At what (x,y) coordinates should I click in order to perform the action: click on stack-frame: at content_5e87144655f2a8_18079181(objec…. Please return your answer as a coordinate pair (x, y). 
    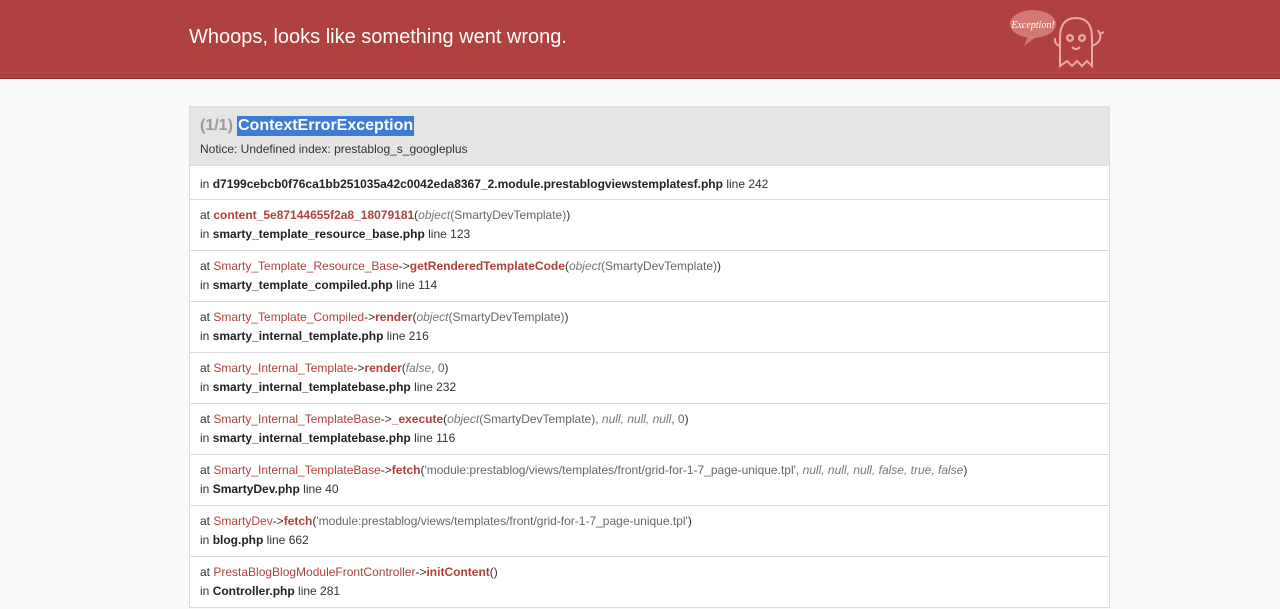
    Looking at the image, I should click on (649, 225).